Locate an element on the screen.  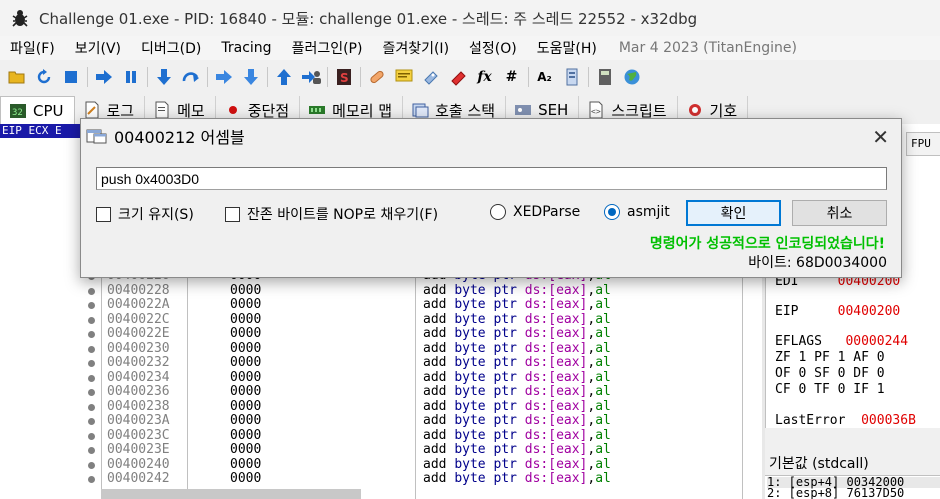
stack-arguments: 1: [esp+4] 00342000 2: [esp+8] 76137D50 is located at coordinates (852, 487).